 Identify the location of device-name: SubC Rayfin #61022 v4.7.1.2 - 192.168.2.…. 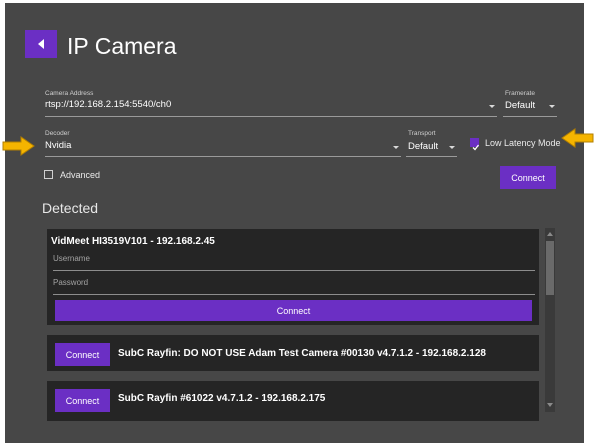
(222, 398).